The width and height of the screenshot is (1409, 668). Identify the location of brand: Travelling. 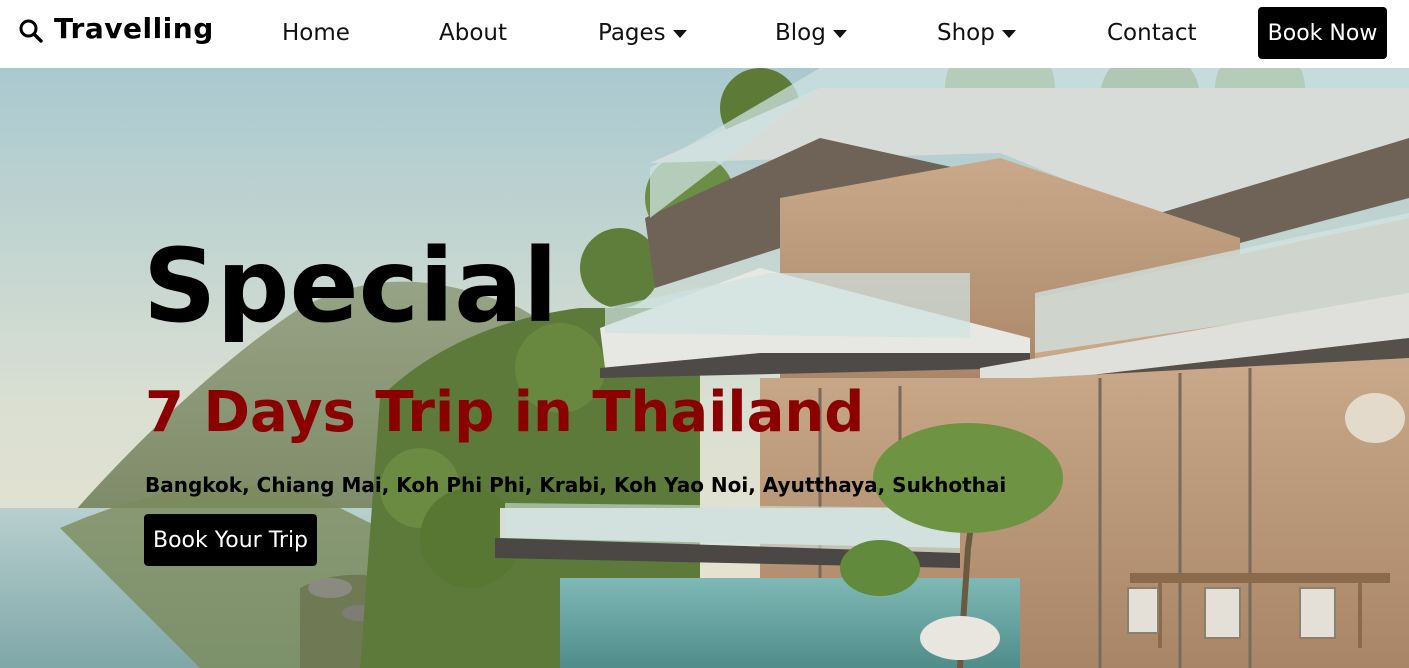
(116, 28).